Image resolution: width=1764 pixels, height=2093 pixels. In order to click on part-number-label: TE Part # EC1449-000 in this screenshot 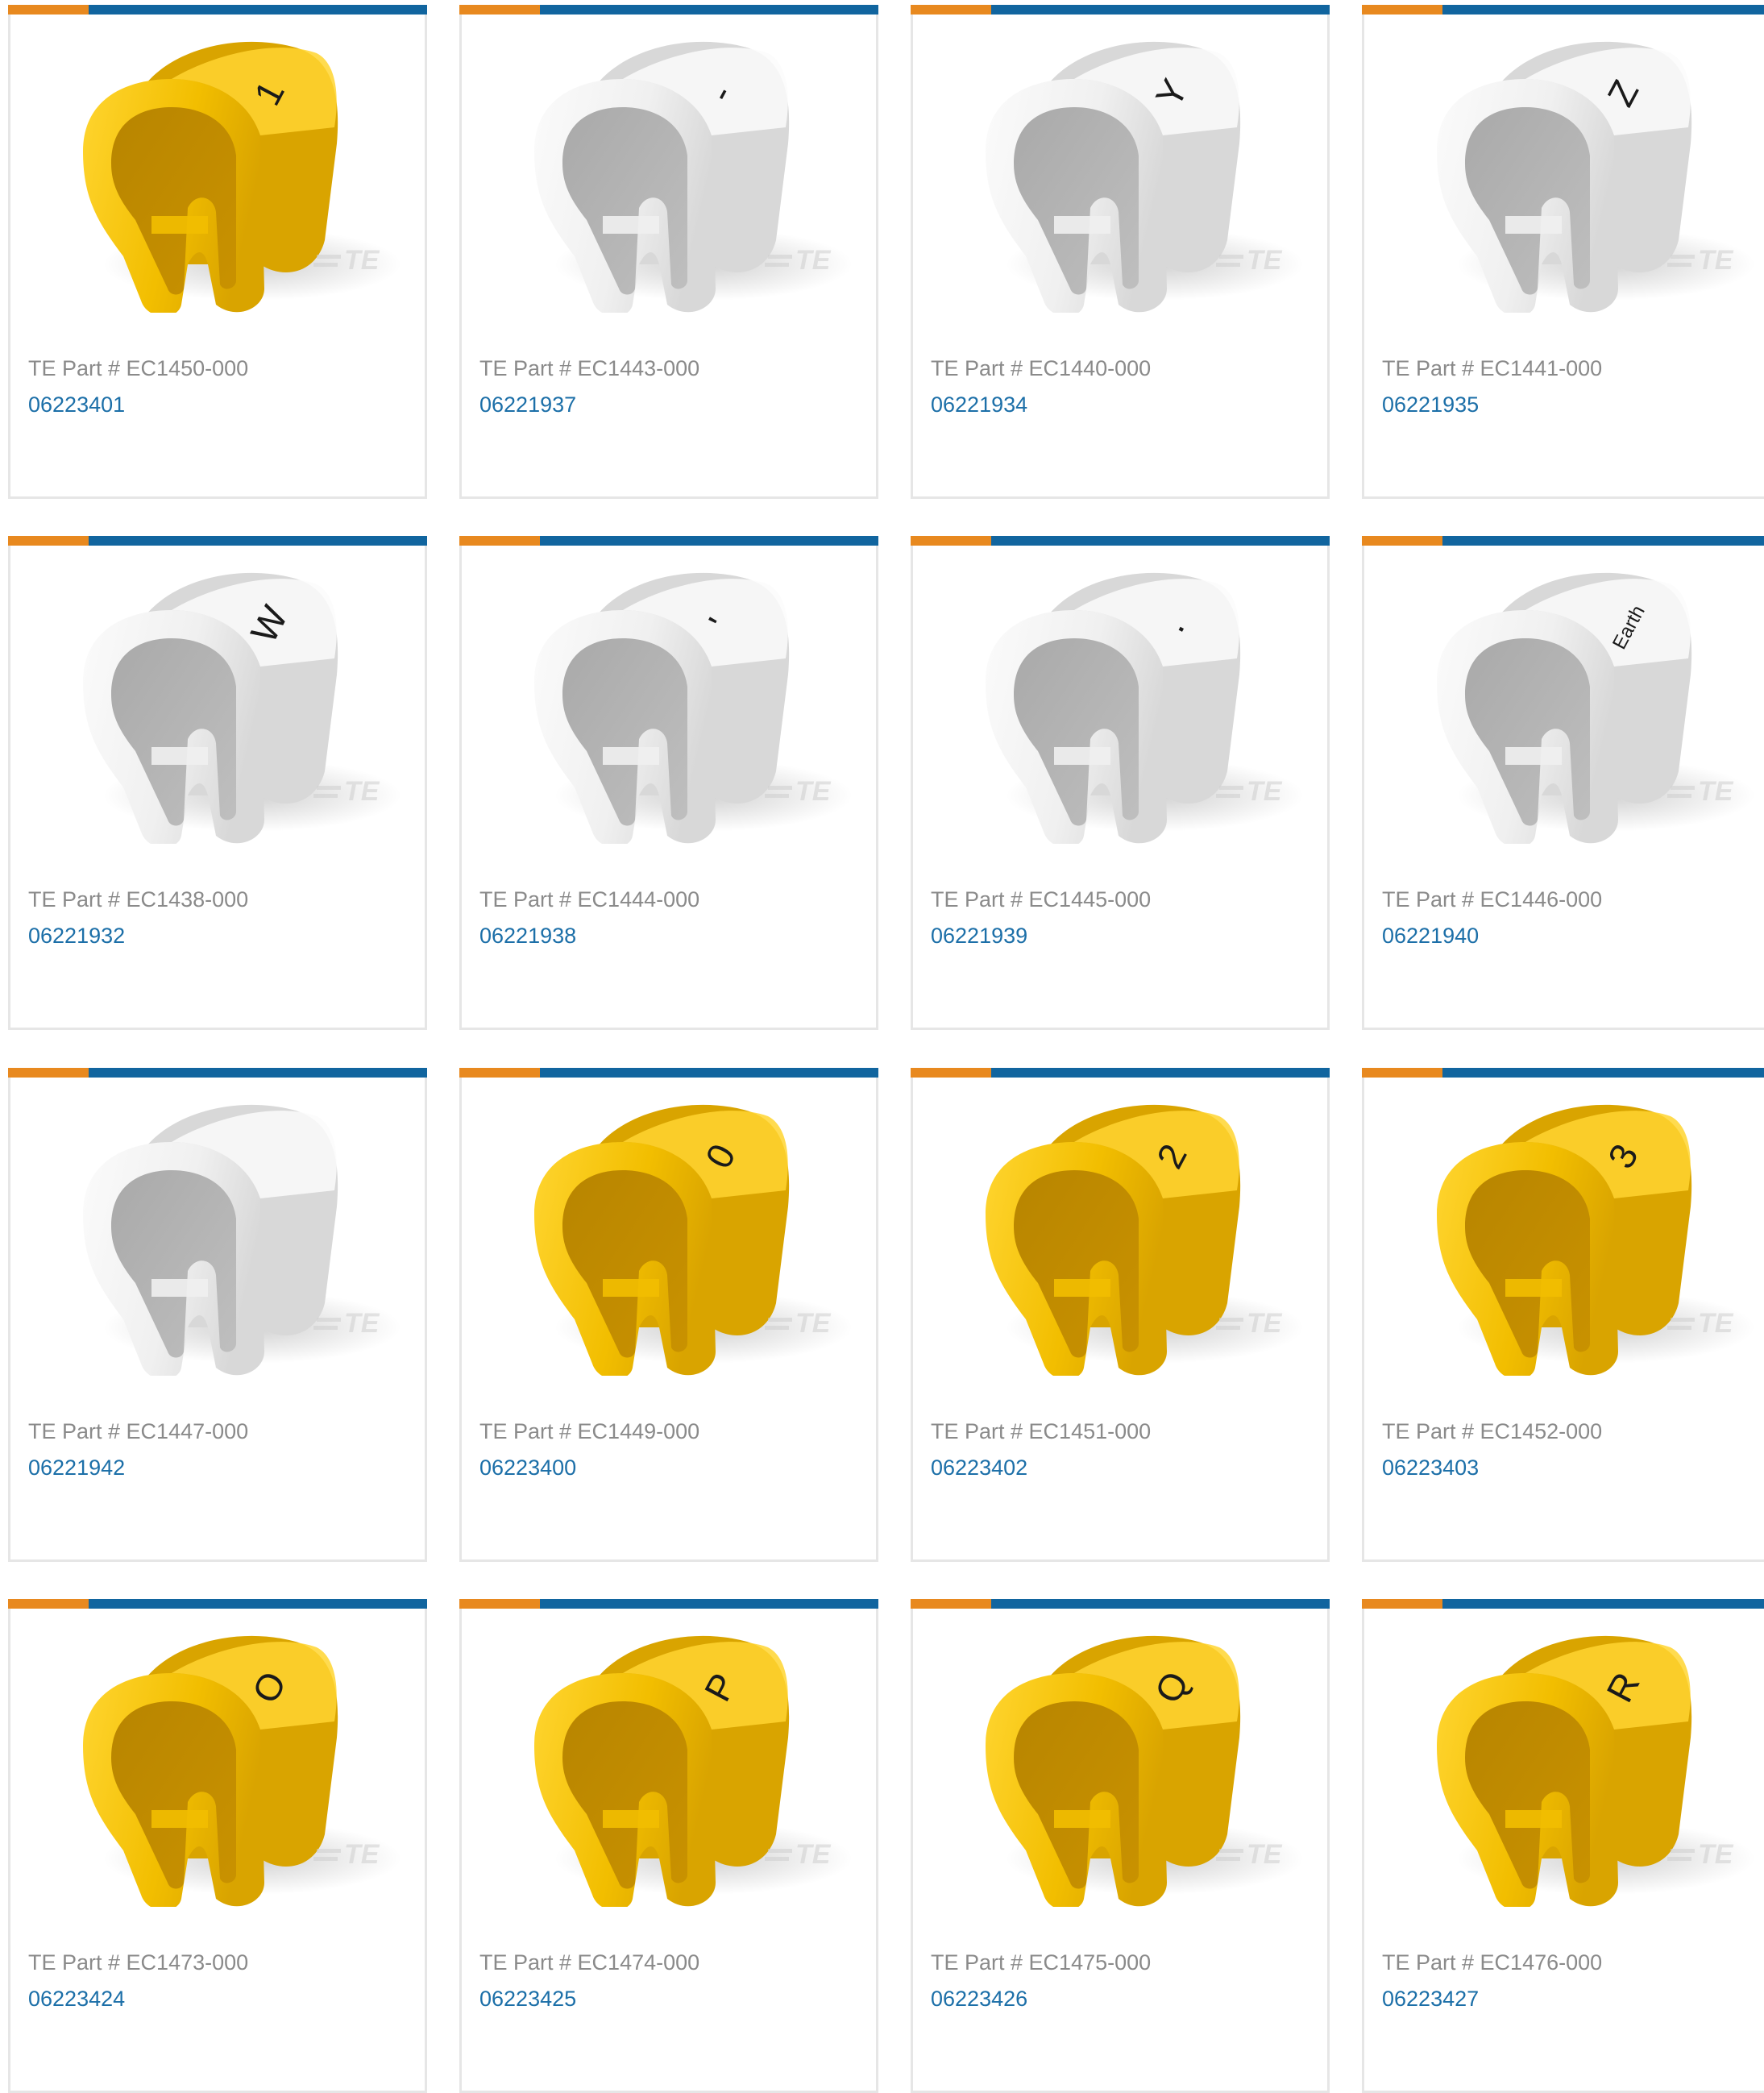, I will do `click(590, 1431)`.